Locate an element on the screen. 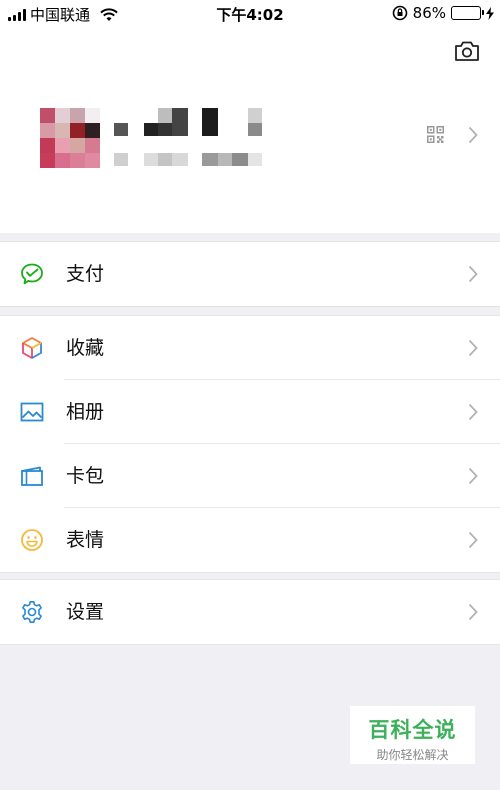  menu-item-favorites: 收藏 is located at coordinates (250, 348).